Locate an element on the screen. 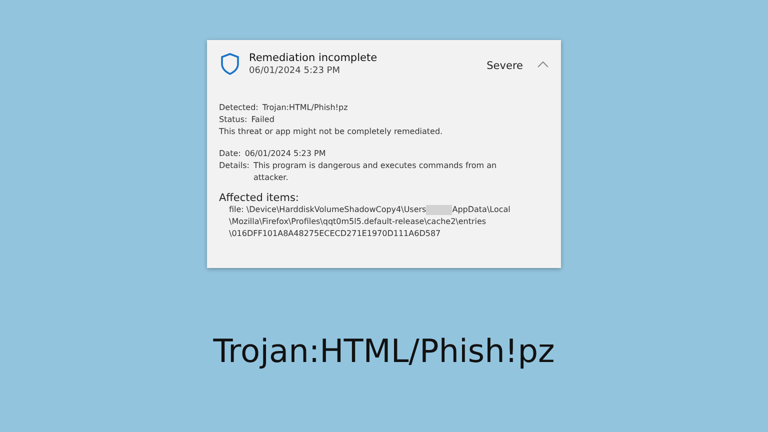  threat-note: This threat or app might not be completely remediated. is located at coordinates (331, 131).